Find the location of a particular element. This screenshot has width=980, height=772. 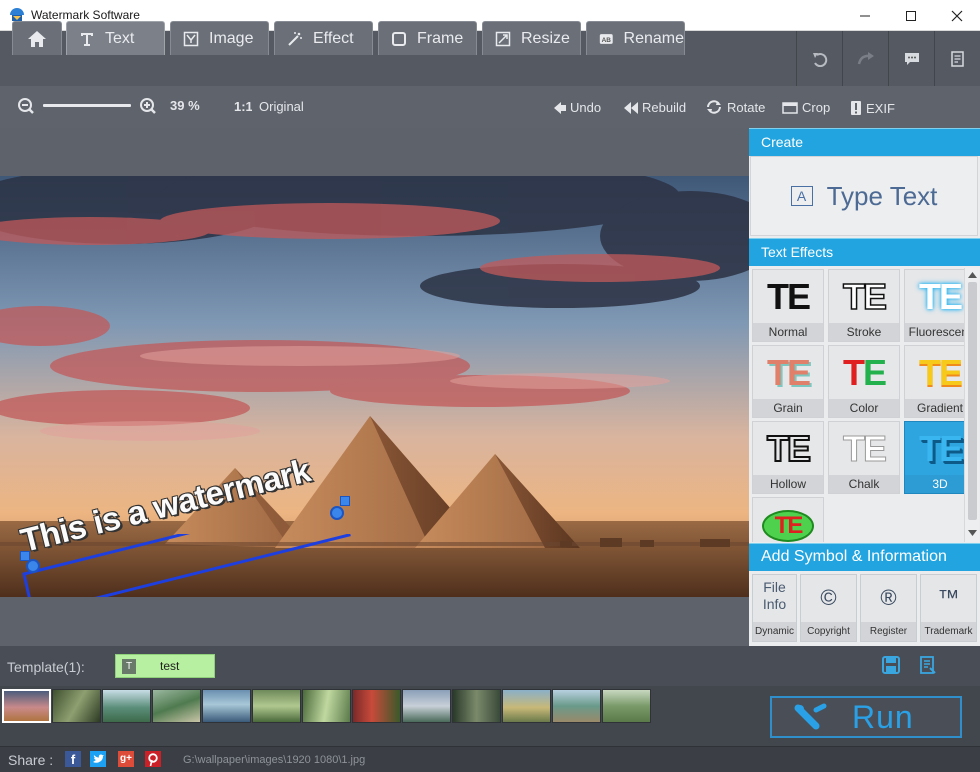

undo-button: Undo is located at coordinates (577, 107).